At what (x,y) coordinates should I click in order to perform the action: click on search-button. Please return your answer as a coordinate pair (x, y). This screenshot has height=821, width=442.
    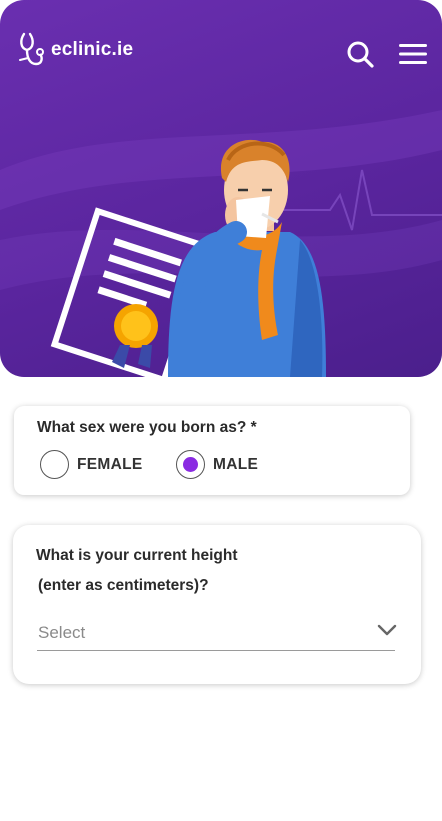
    Looking at the image, I should click on (360, 54).